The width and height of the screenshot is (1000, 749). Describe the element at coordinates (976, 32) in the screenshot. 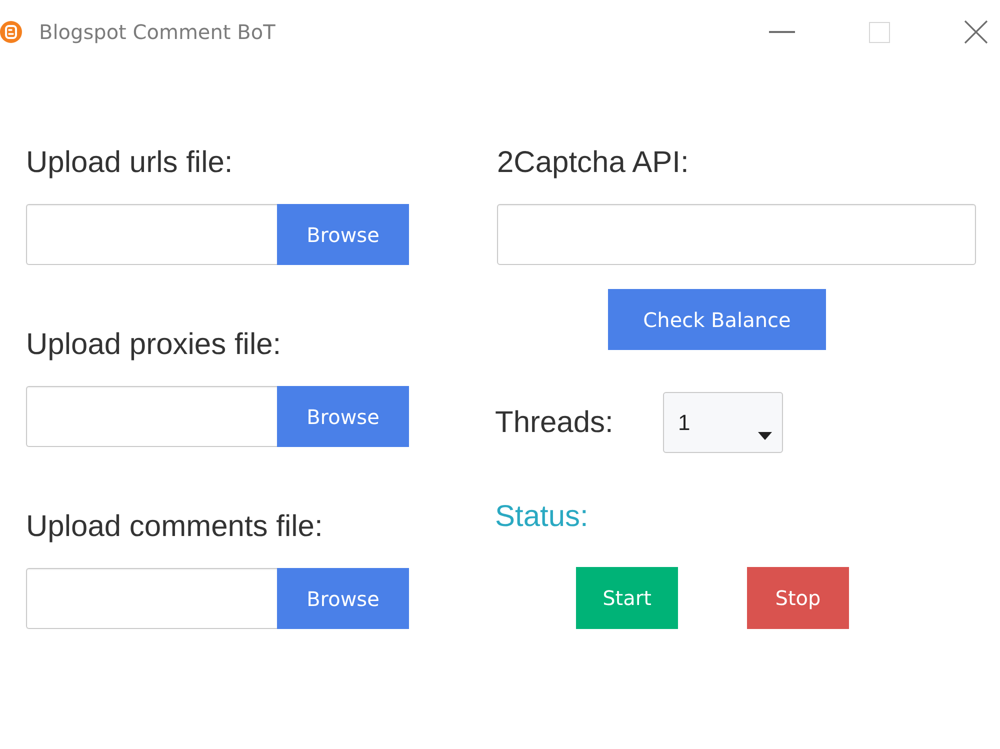

I see `close-icon` at that location.